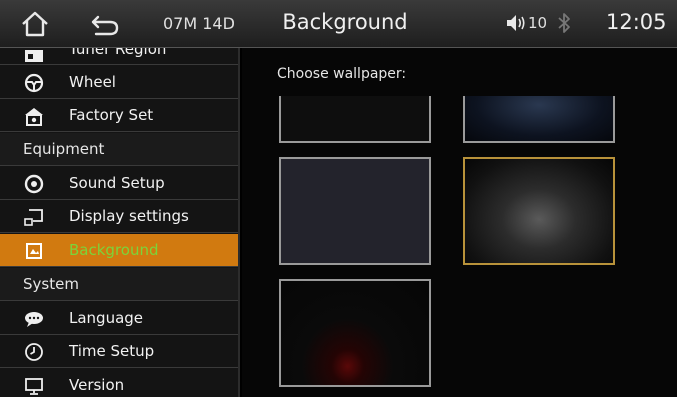 Image resolution: width=677 pixels, height=397 pixels. What do you see at coordinates (34, 184) in the screenshot?
I see `speaker-icon` at bounding box center [34, 184].